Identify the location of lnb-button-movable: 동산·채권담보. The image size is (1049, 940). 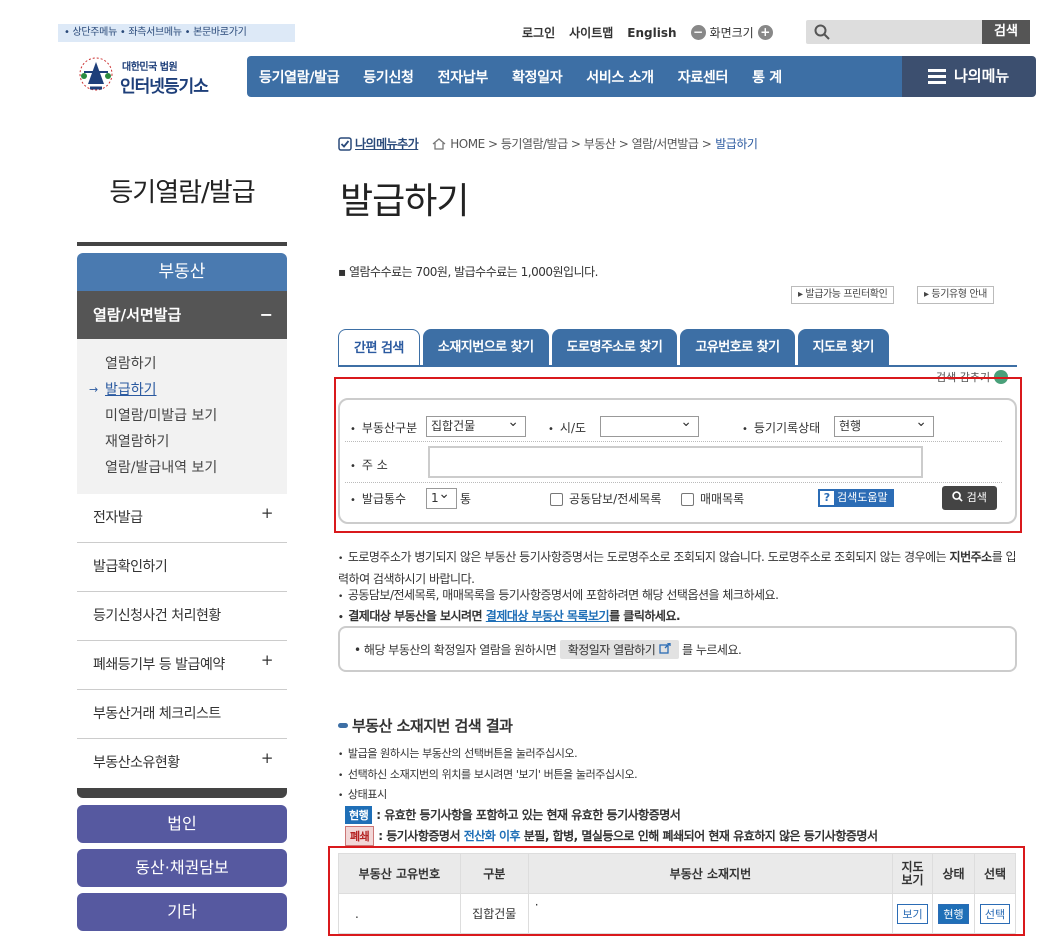
(182, 868).